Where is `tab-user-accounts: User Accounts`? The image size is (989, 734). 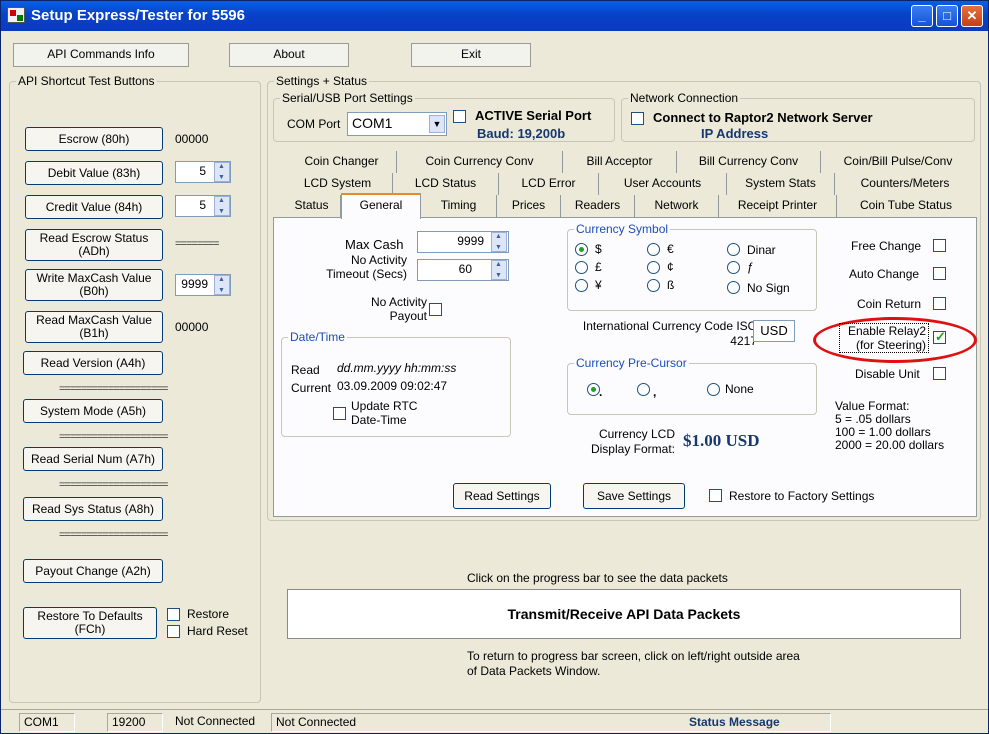 tab-user-accounts: User Accounts is located at coordinates (663, 184).